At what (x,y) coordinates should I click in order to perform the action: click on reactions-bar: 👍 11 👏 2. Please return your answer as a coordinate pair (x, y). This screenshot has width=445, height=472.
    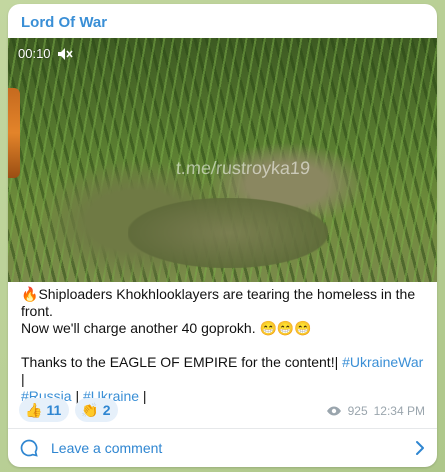
    Looking at the image, I should click on (69, 410).